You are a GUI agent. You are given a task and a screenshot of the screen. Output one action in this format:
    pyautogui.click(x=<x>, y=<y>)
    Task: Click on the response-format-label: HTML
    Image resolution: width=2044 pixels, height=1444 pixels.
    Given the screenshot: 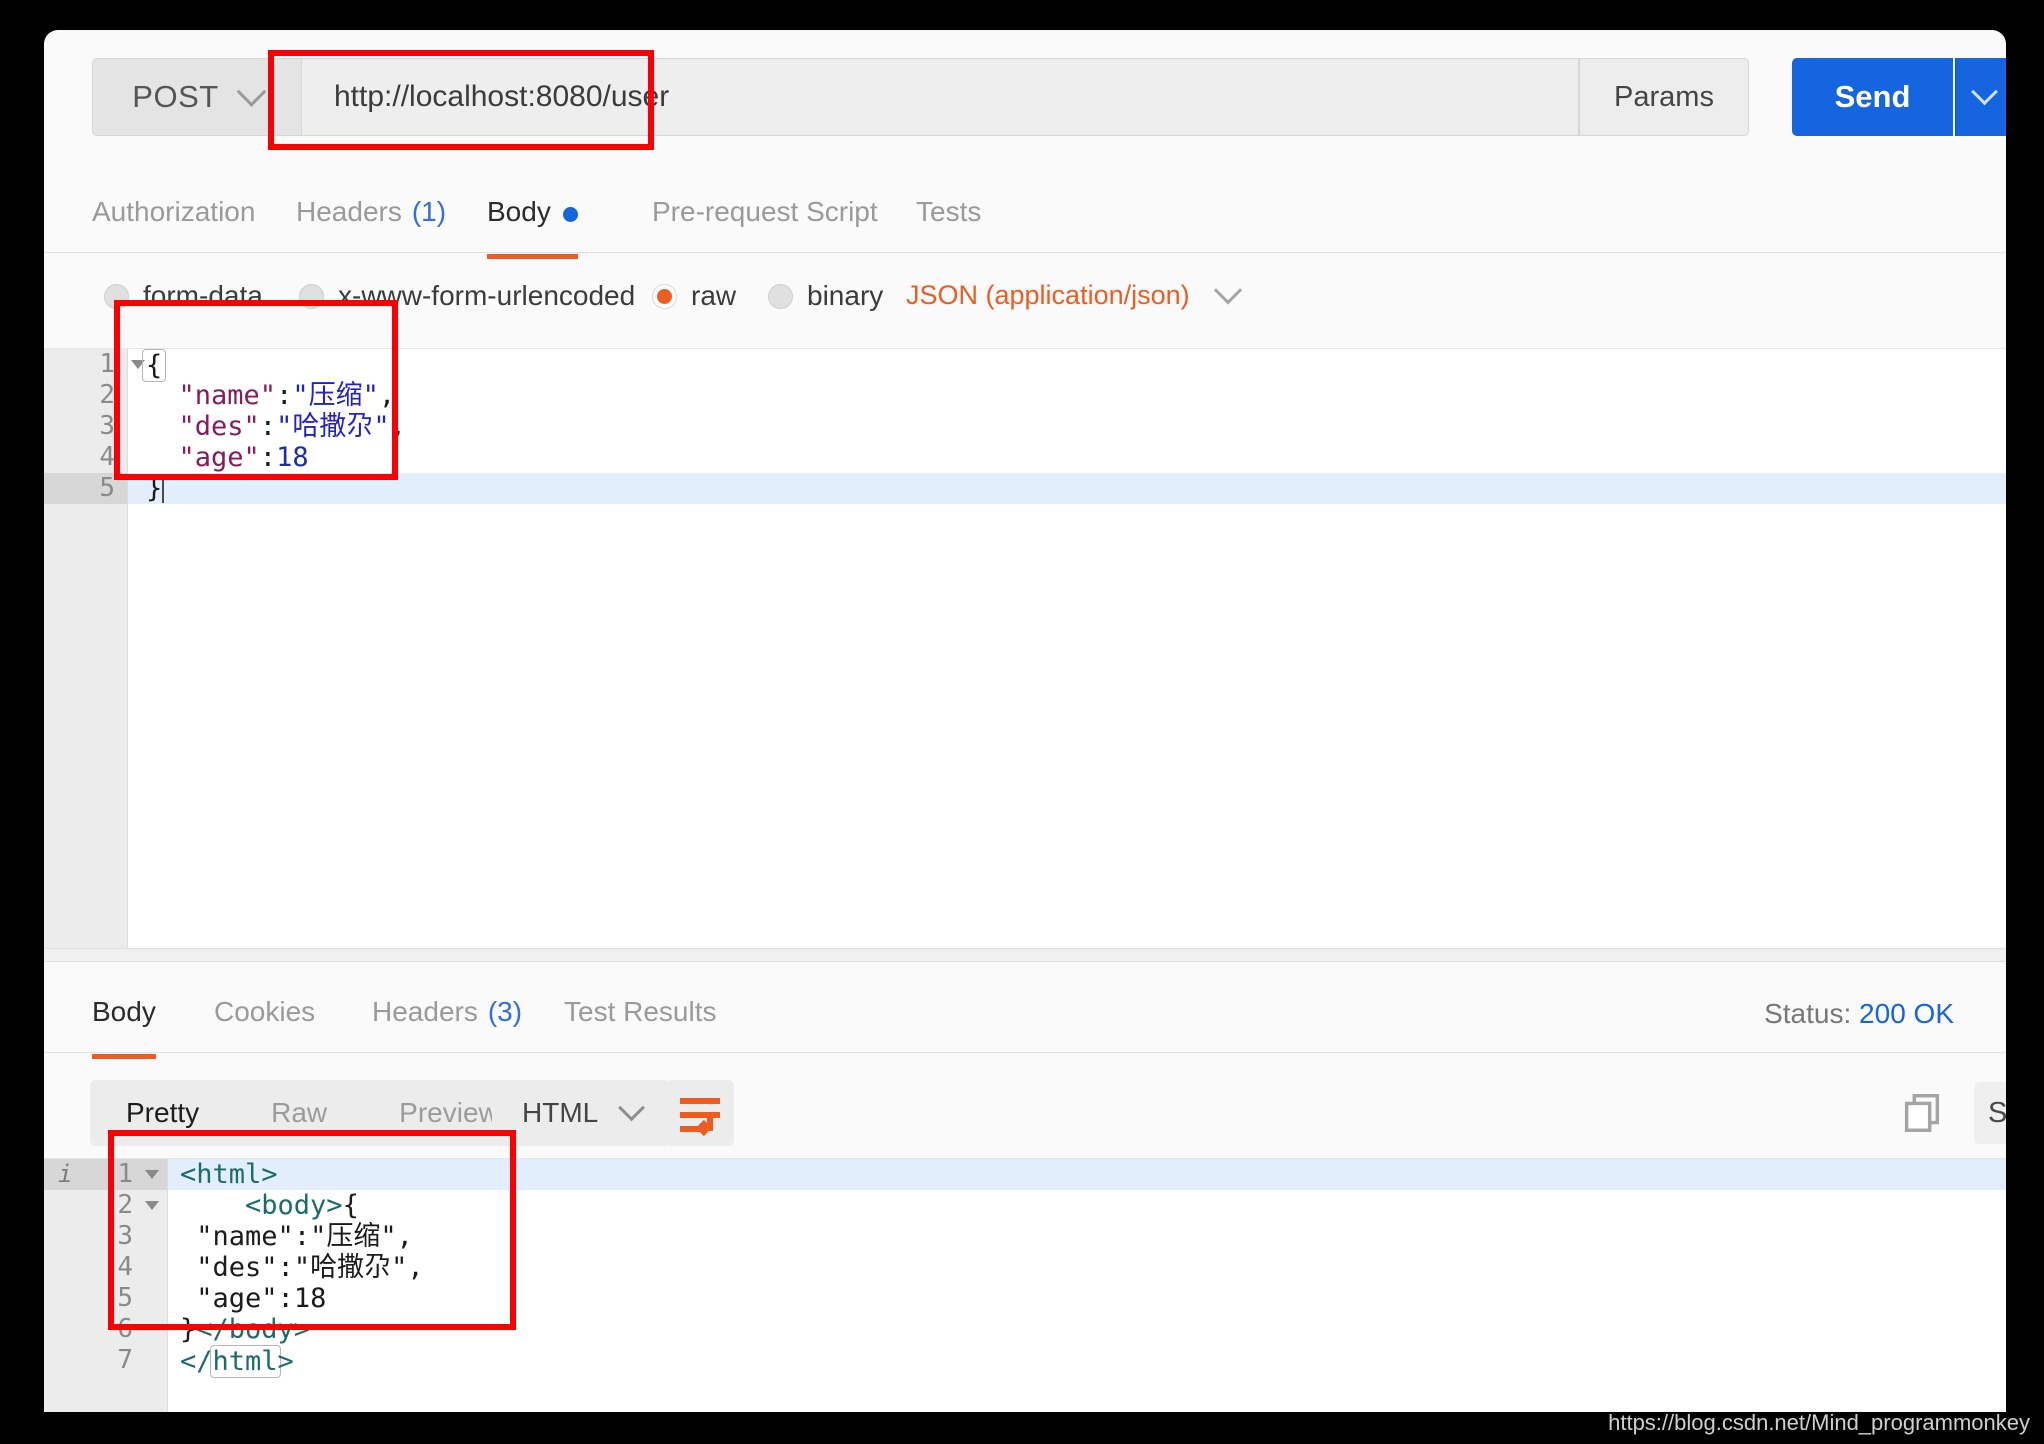 What is the action you would take?
    pyautogui.click(x=560, y=1112)
    